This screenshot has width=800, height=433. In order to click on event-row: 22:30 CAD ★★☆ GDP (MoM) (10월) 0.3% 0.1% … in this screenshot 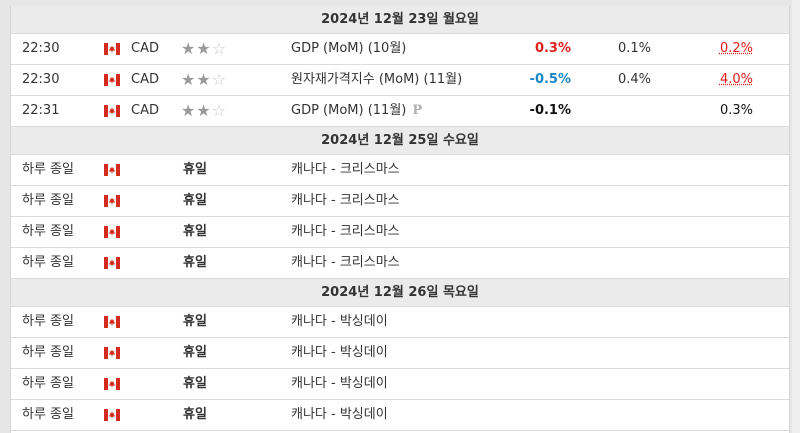, I will do `click(400, 49)`.